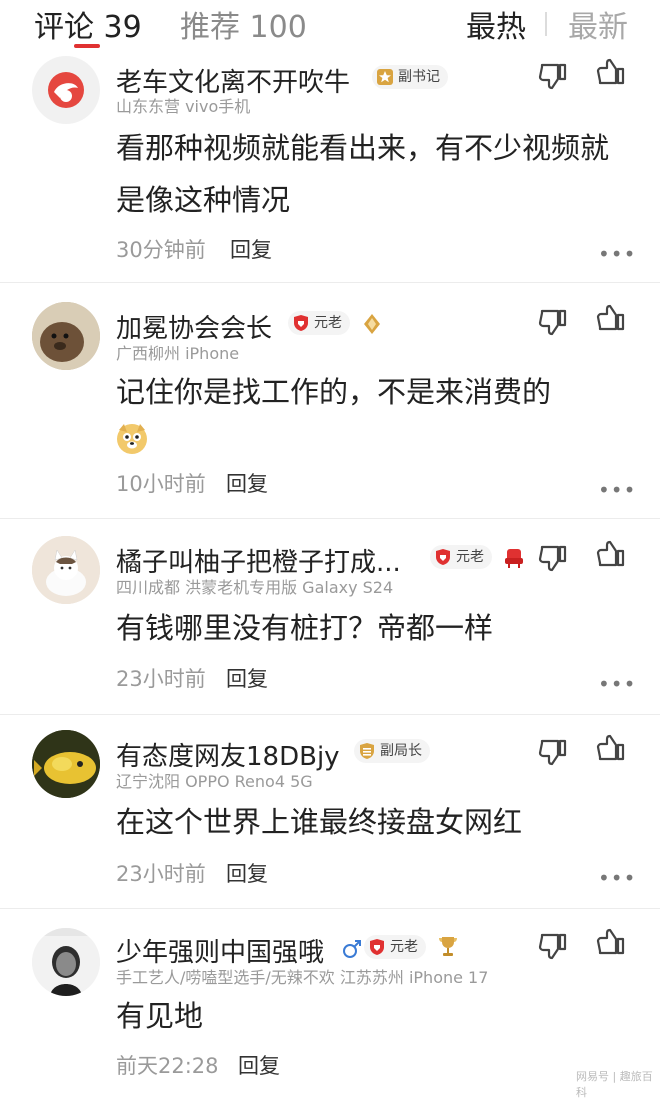  Describe the element at coordinates (87, 46) in the screenshot. I see `active-tab-indicator` at that location.